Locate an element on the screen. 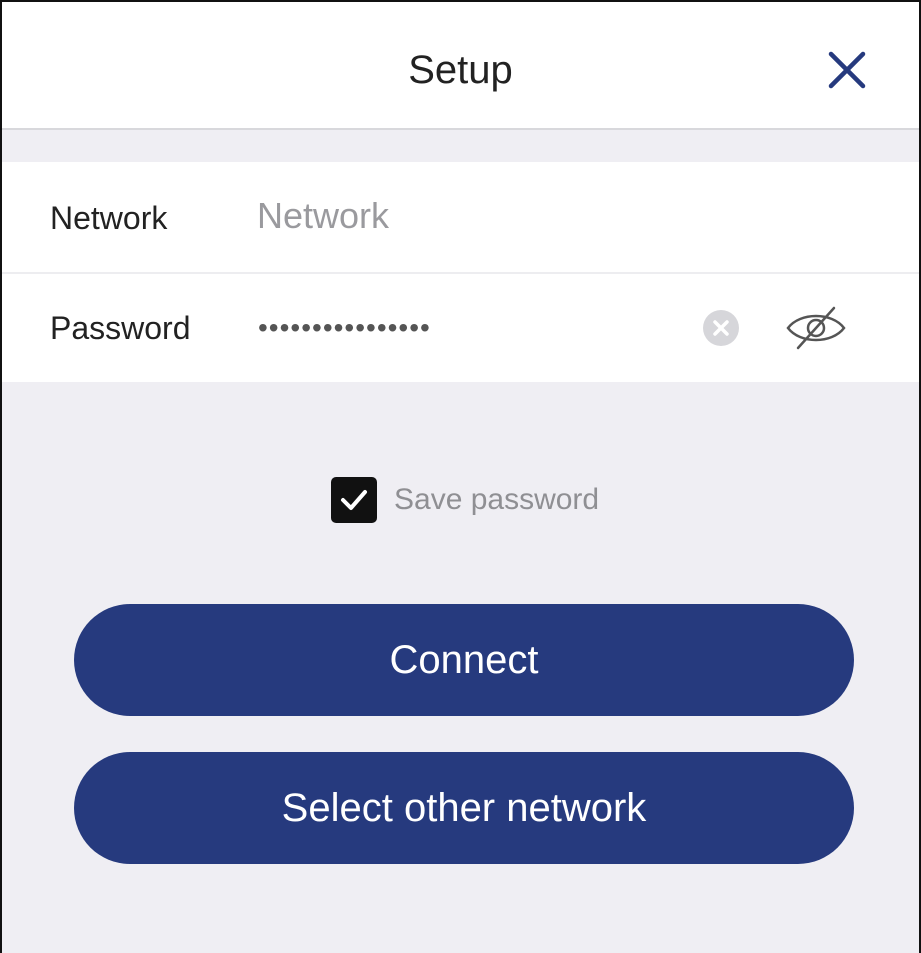 The height and width of the screenshot is (953, 921). header-bar: Setup is located at coordinates (460, 66).